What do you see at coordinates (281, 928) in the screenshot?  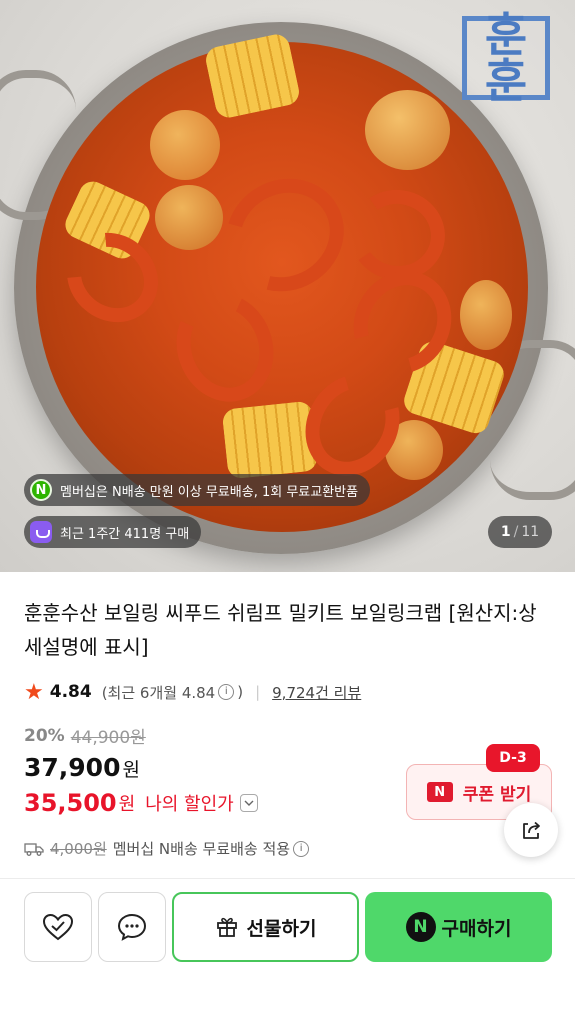 I see `gift-label: 선물하기` at bounding box center [281, 928].